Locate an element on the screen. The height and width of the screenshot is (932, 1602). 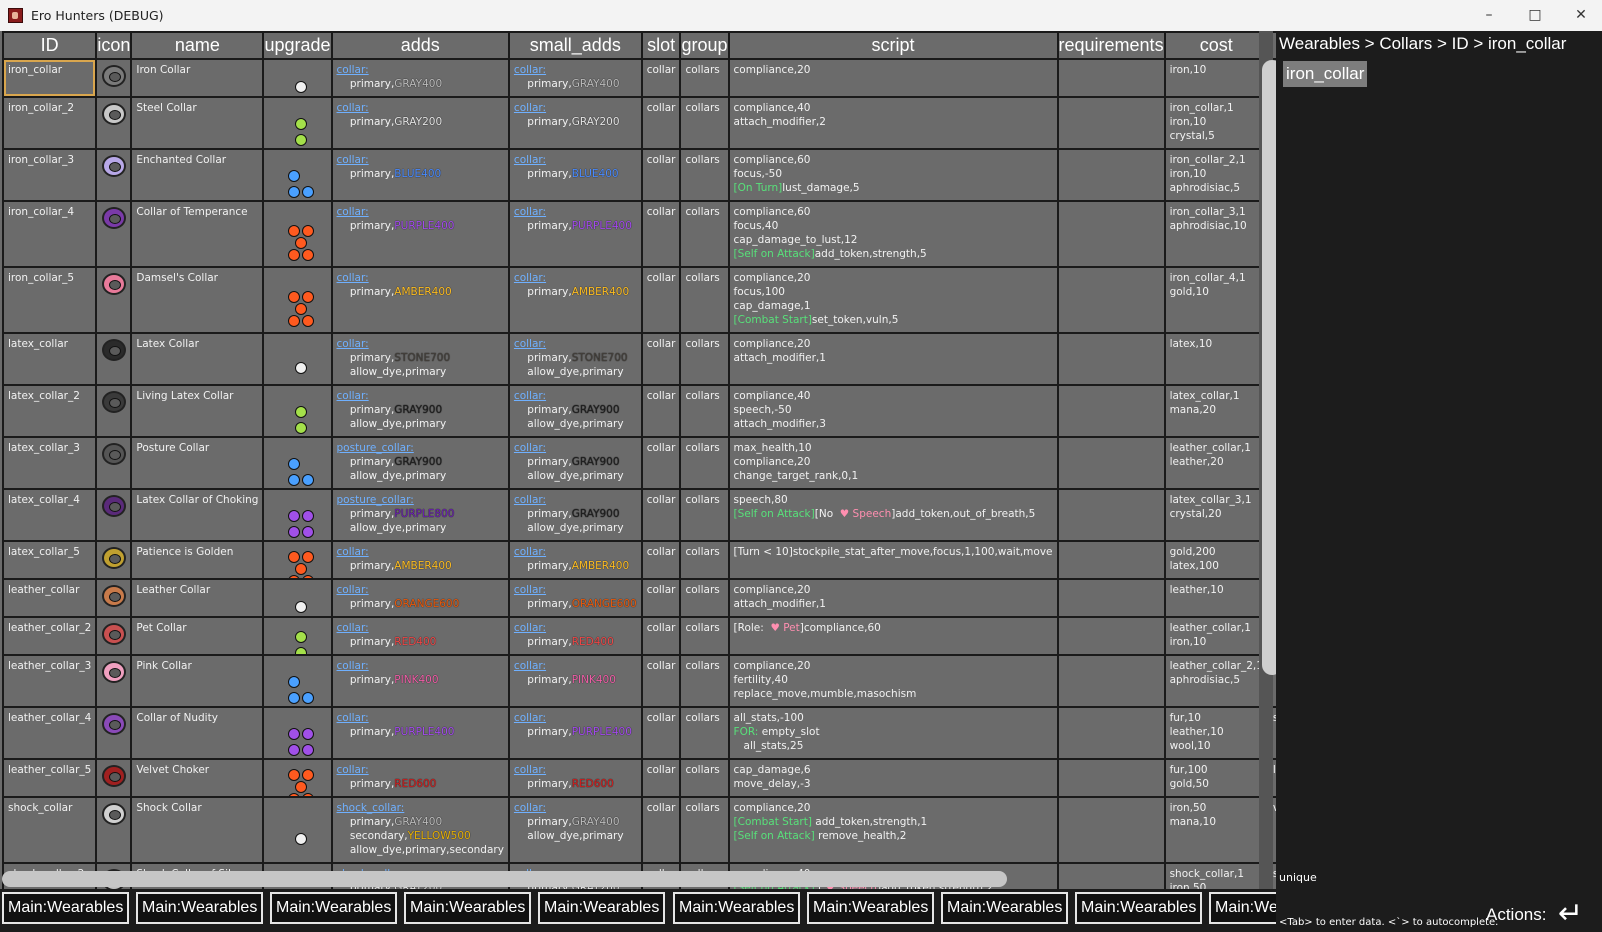
column-header-icon: icon is located at coordinates (114, 45).